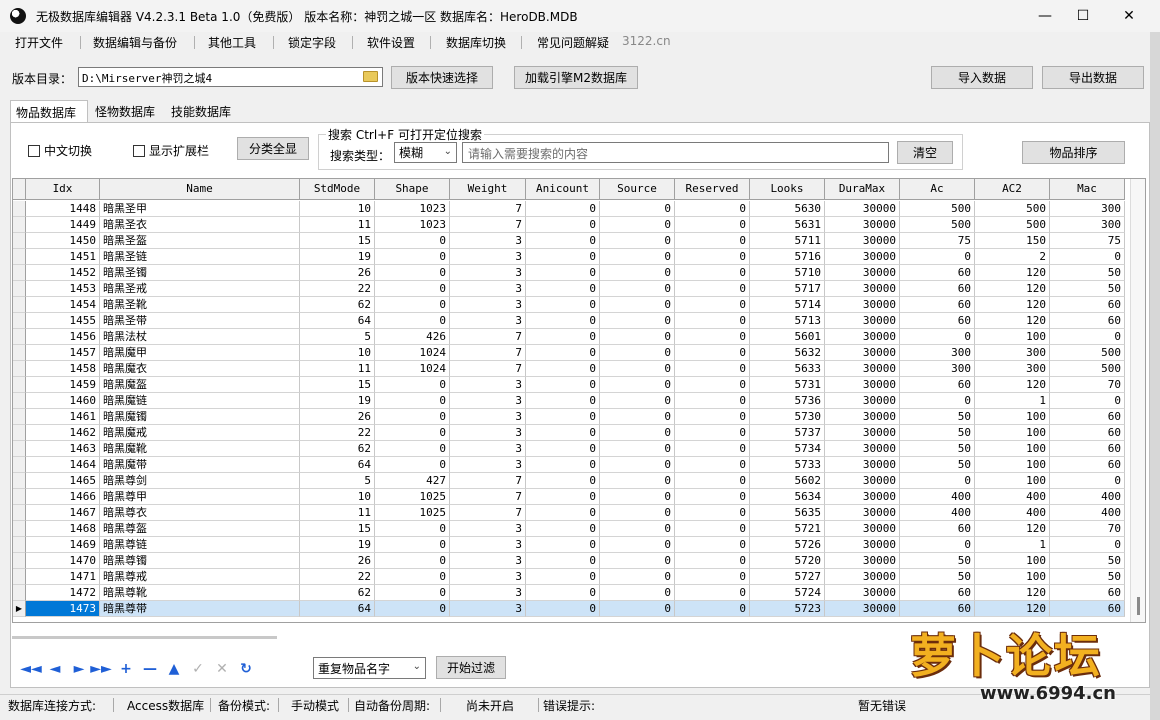 The height and width of the screenshot is (720, 1160). What do you see at coordinates (337, 561) in the screenshot?
I see `table-cell-stdmode: 26` at bounding box center [337, 561].